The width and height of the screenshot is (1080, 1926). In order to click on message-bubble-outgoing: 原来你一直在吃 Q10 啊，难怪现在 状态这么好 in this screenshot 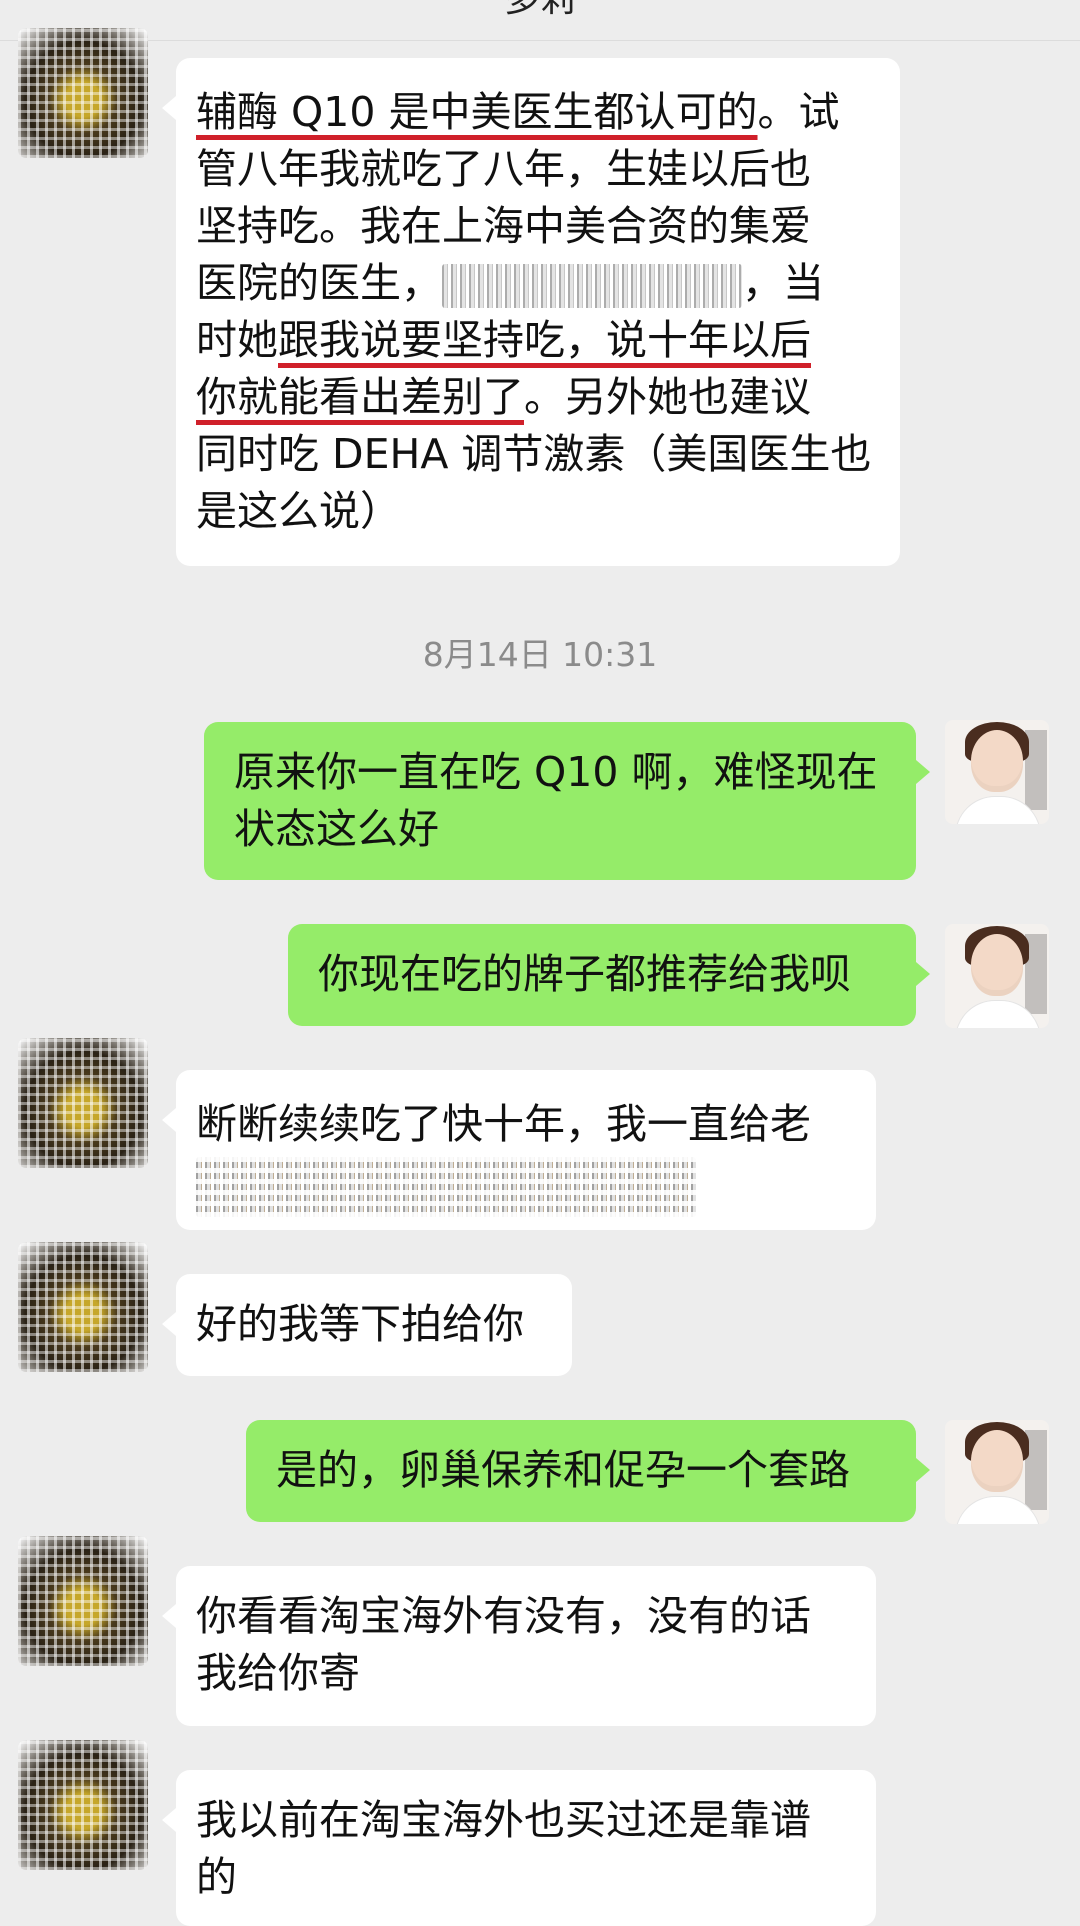, I will do `click(567, 801)`.